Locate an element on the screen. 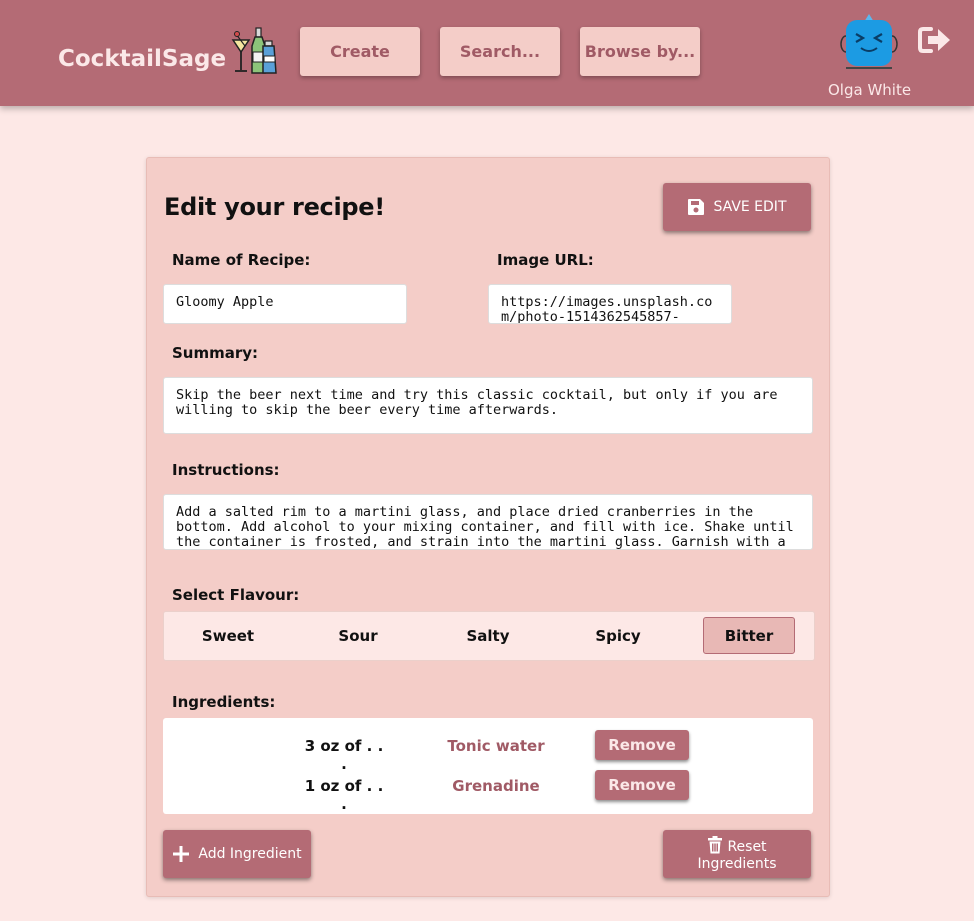 The image size is (974, 921). flavour-option-sour: Sour is located at coordinates (358, 635).